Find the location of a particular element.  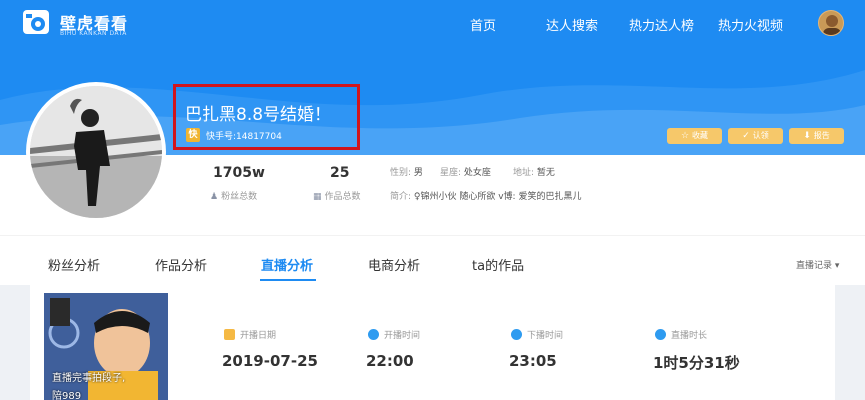

live-thumbnail-caption-2: 陪989 is located at coordinates (67, 395).